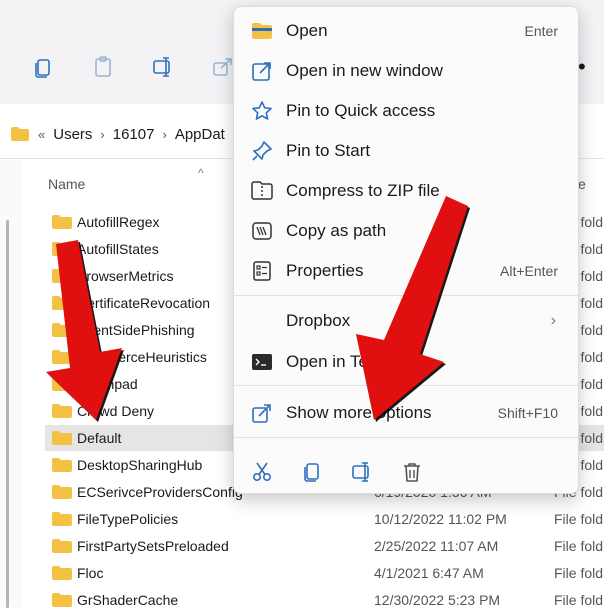 The image size is (604, 608). I want to click on menu-item-open: Open Enter, so click(406, 31).